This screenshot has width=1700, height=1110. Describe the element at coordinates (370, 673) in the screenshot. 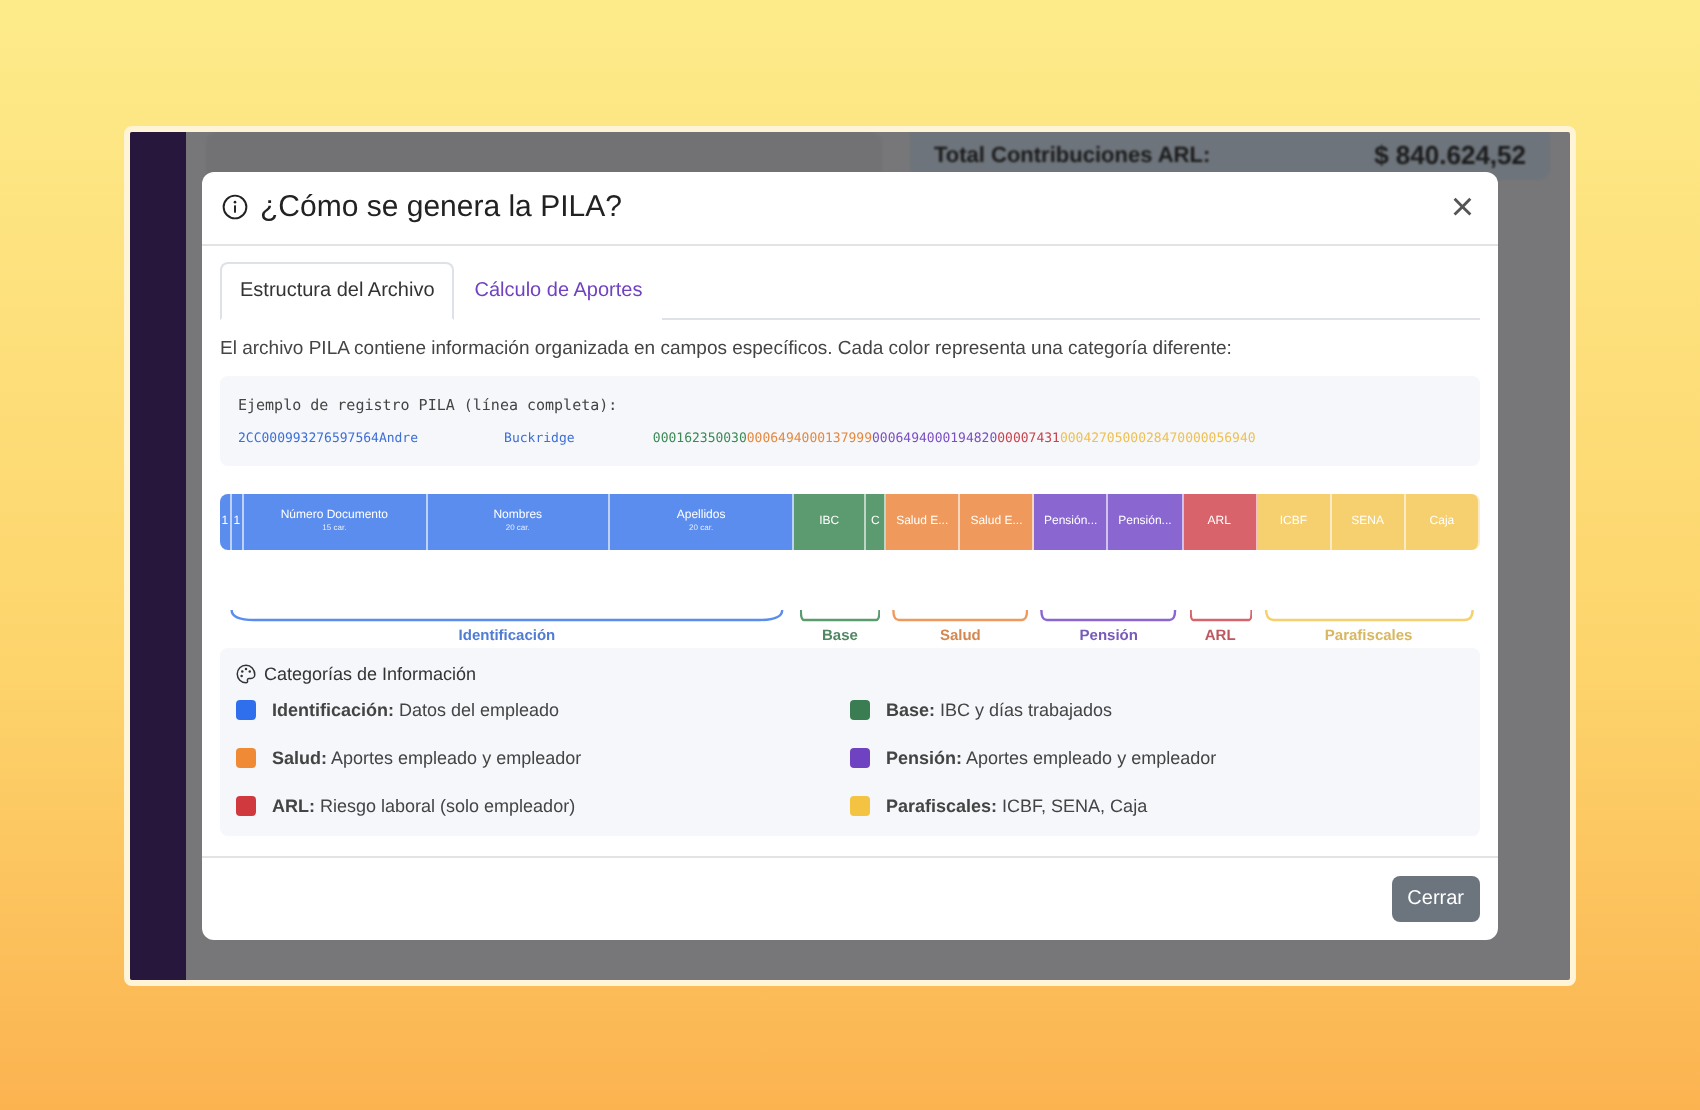

I see `legend-title: Categorías de Información` at that location.